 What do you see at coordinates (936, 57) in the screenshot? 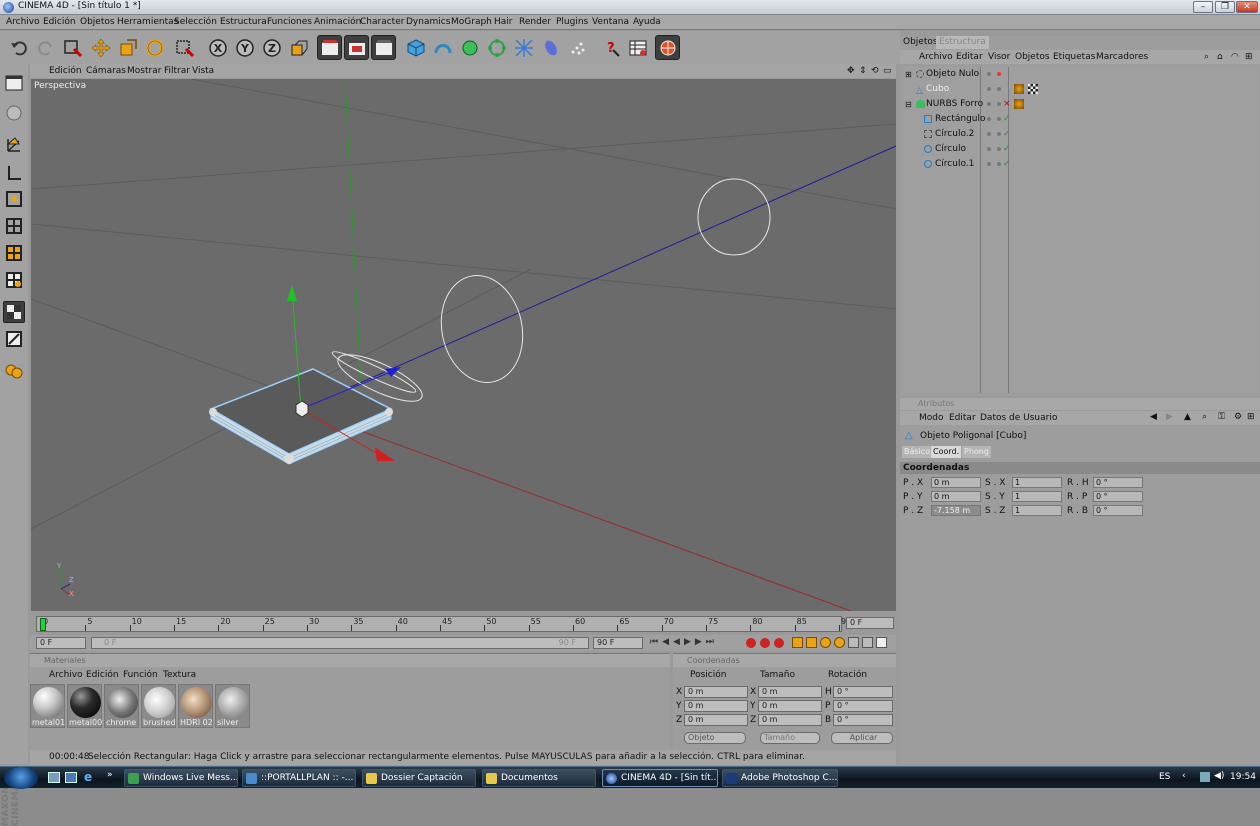
I see `objects-menu-archivo: Archivo` at bounding box center [936, 57].